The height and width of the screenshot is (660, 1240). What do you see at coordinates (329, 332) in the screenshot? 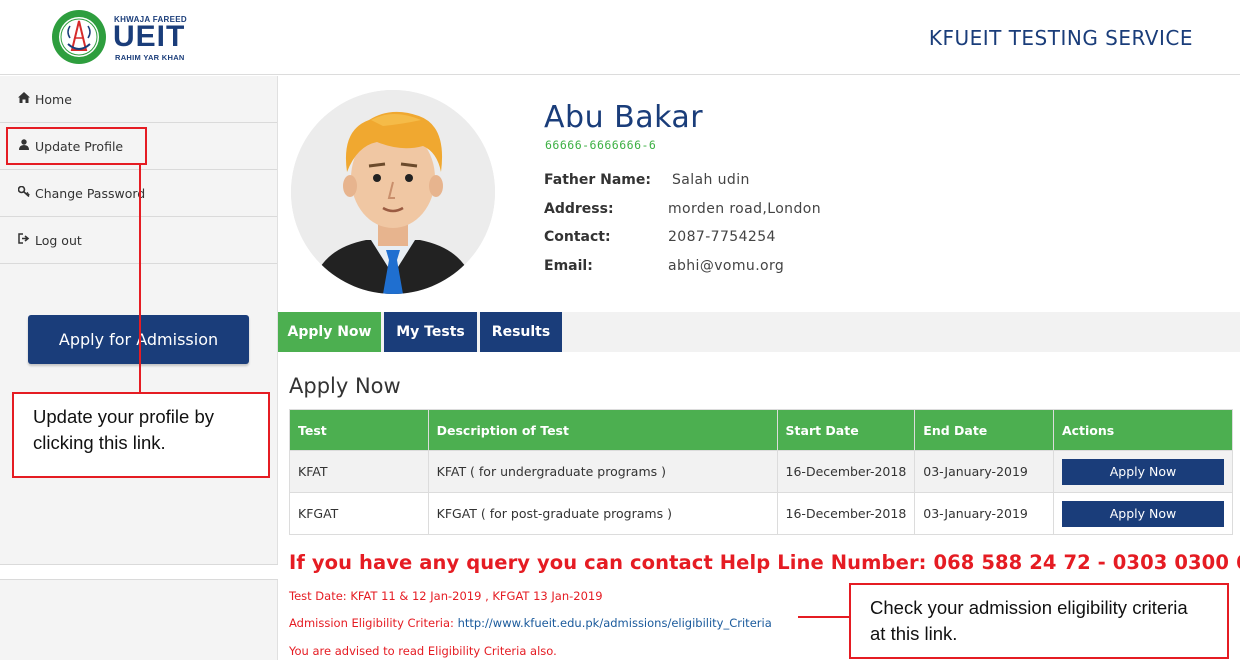
I see `tab-apply-now: Apply Now` at bounding box center [329, 332].